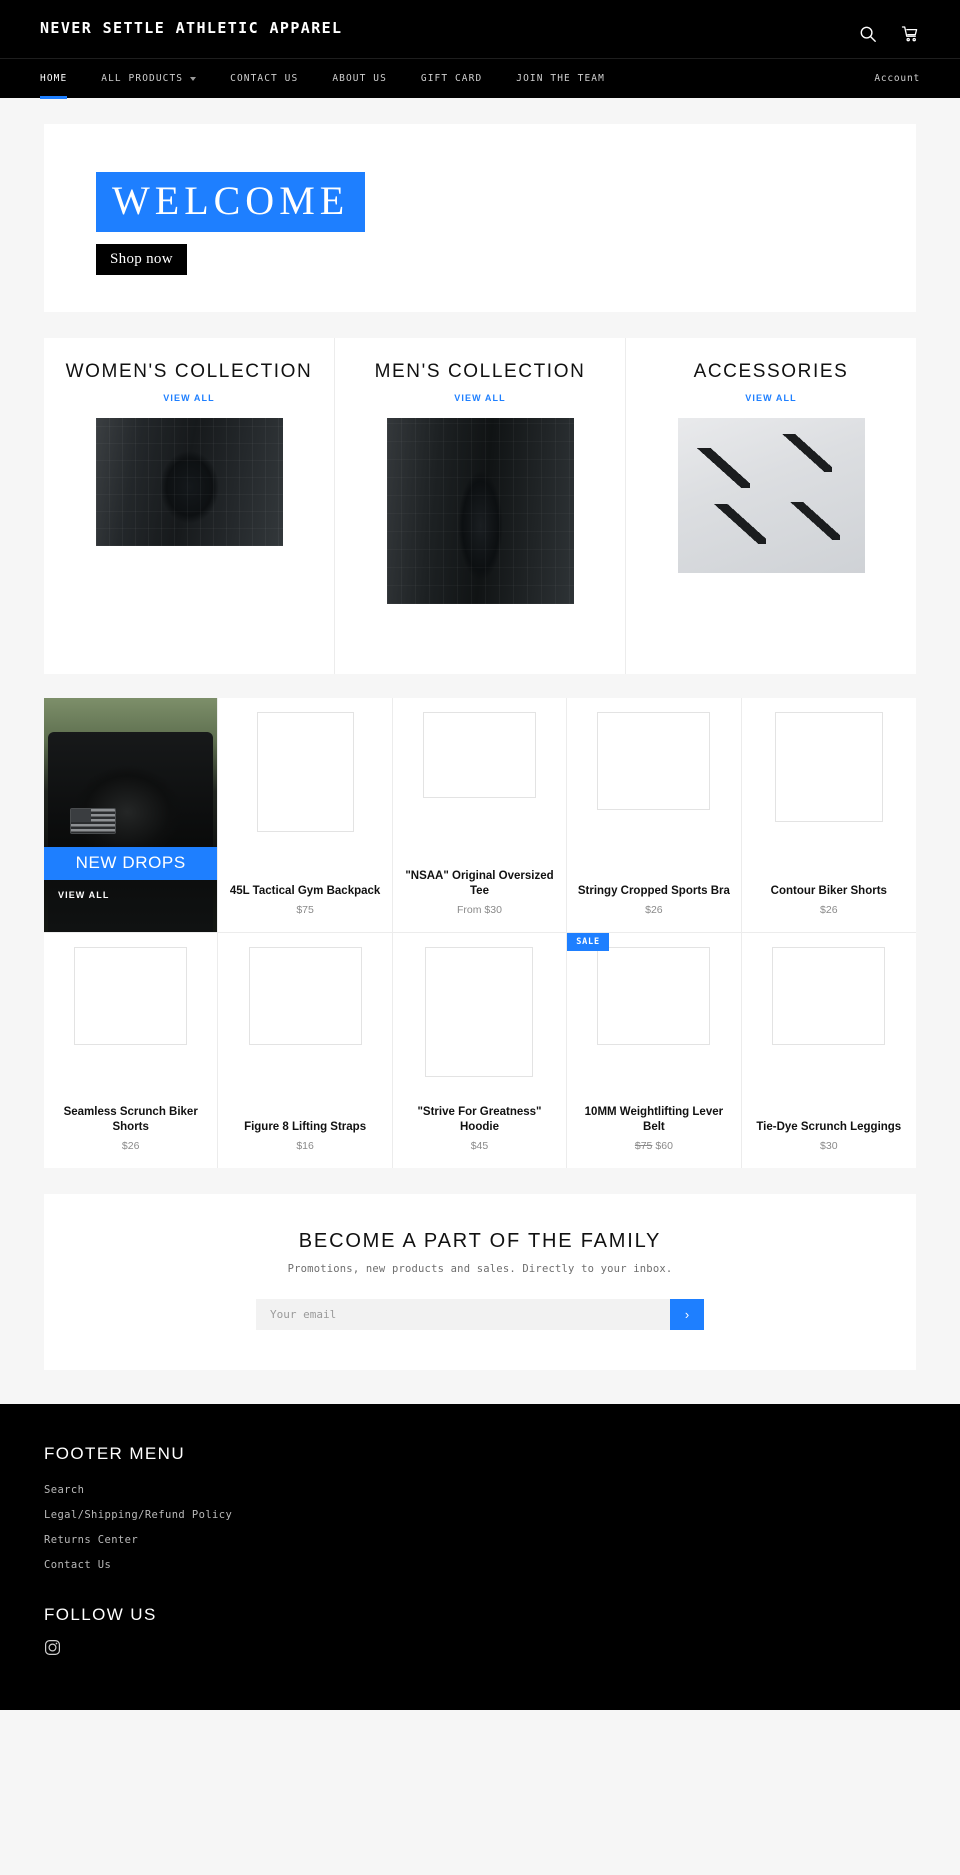 The height and width of the screenshot is (1875, 960). Describe the element at coordinates (193, 78) in the screenshot. I see `chevron-down-icon` at that location.